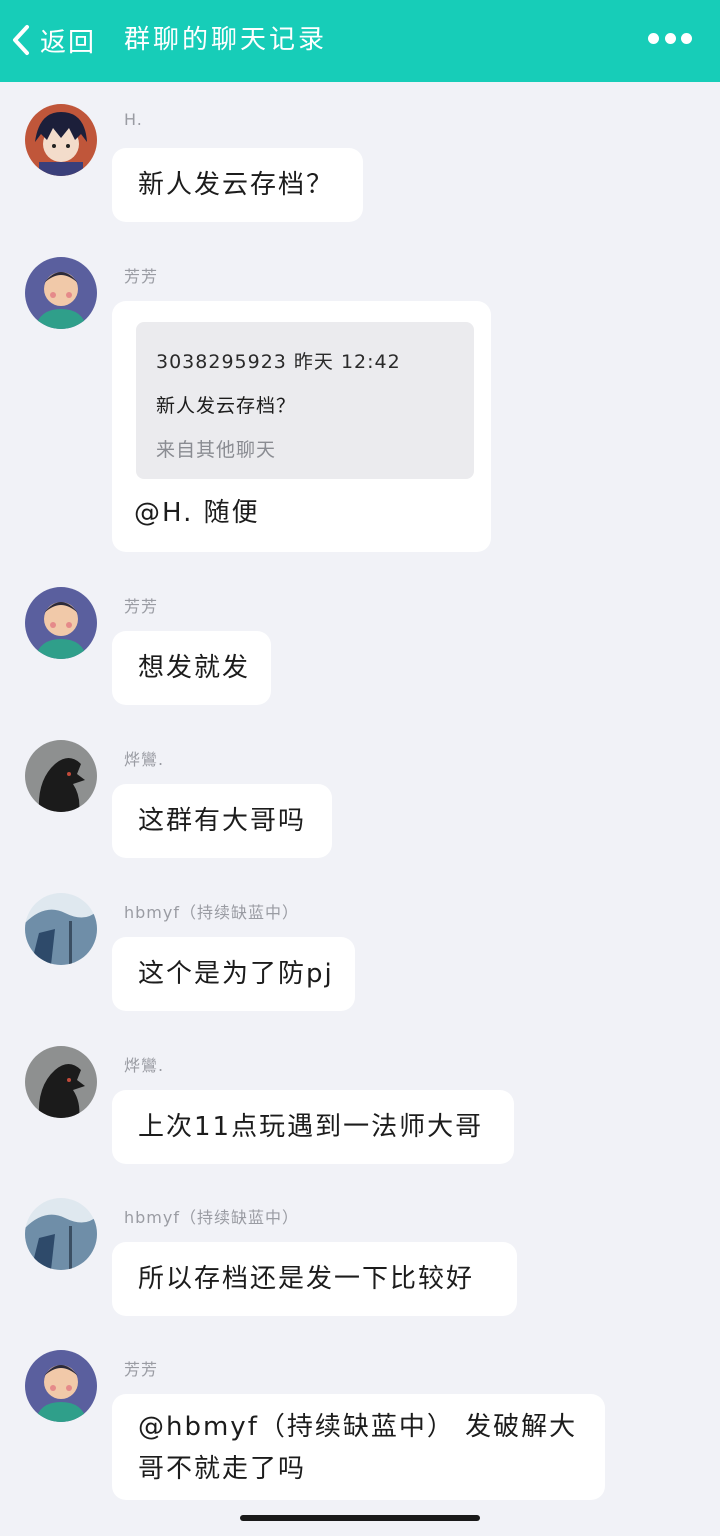 Image resolution: width=720 pixels, height=1536 pixels. I want to click on top-bar: 返回 群聊的聊天记录, so click(360, 41).